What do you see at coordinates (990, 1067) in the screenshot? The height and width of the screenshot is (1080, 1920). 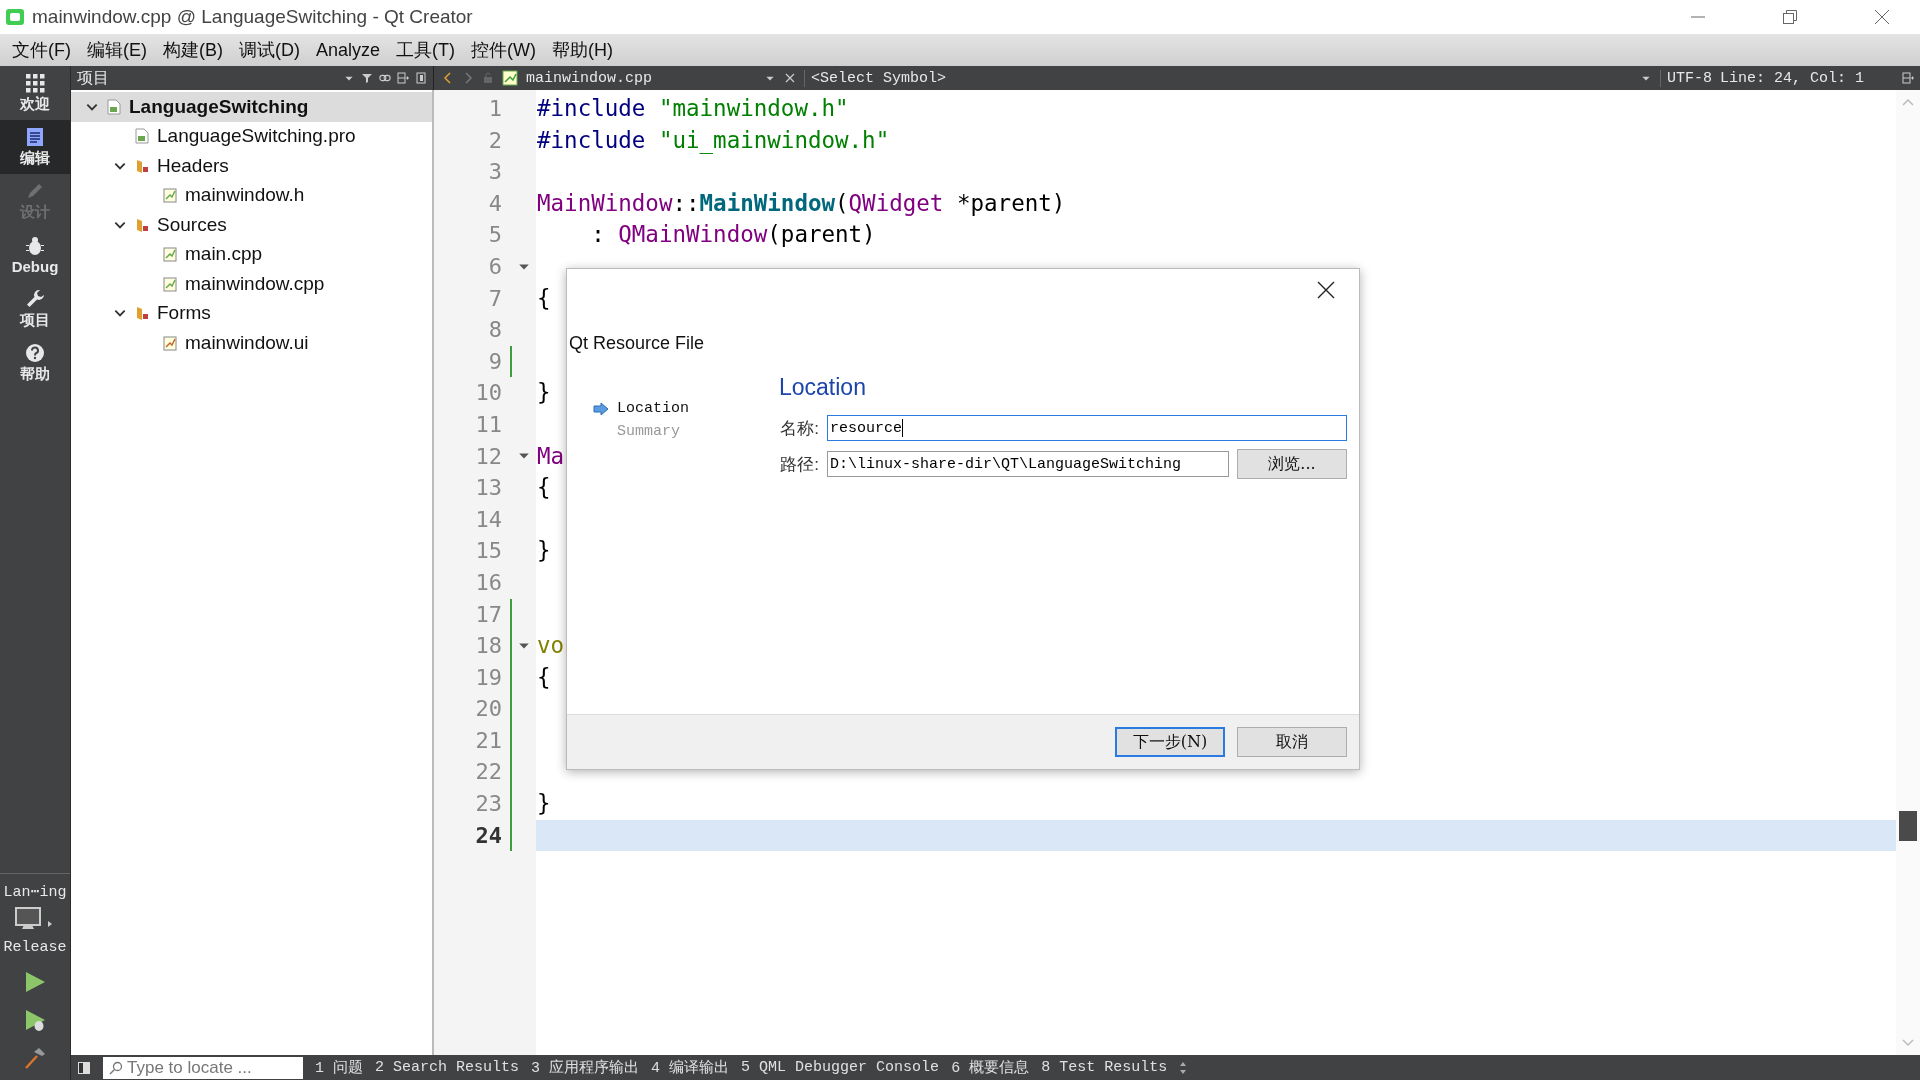 I see `output-tab: 6 概要信息` at bounding box center [990, 1067].